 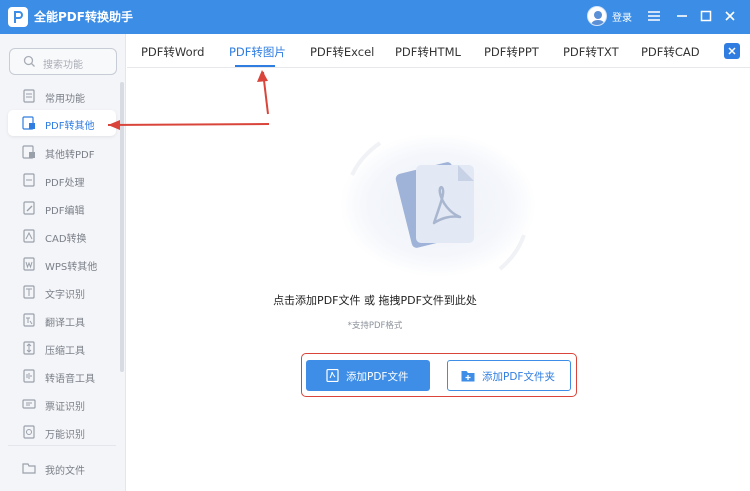 What do you see at coordinates (65, 351) in the screenshot?
I see `sidebar-item-label: 压缩工具` at bounding box center [65, 351].